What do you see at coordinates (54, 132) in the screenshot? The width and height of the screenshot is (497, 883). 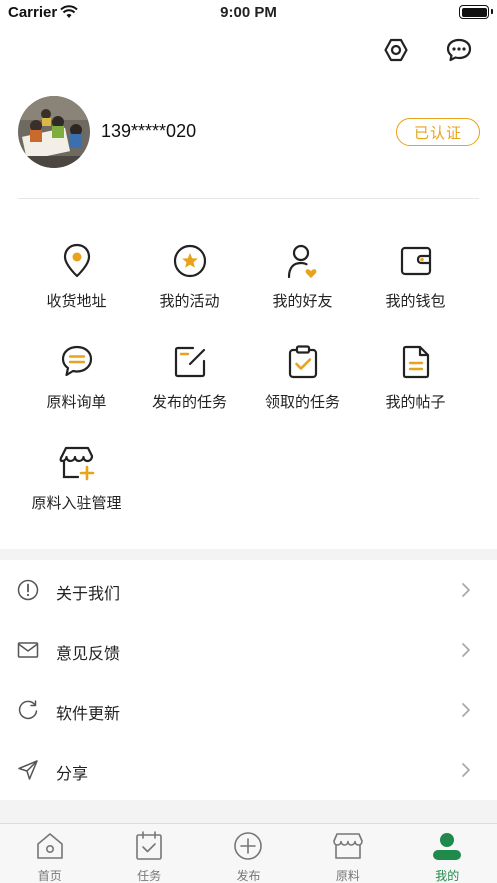 I see `avatar` at bounding box center [54, 132].